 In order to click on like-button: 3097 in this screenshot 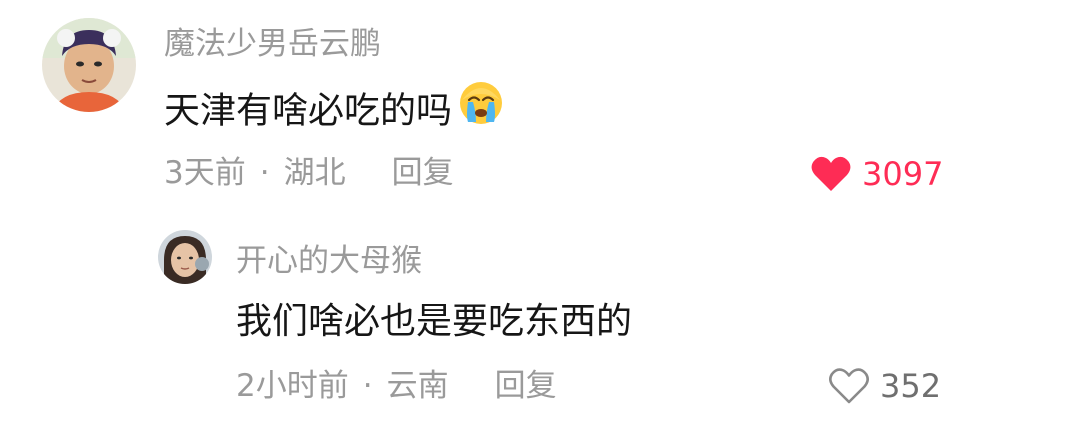, I will do `click(876, 174)`.